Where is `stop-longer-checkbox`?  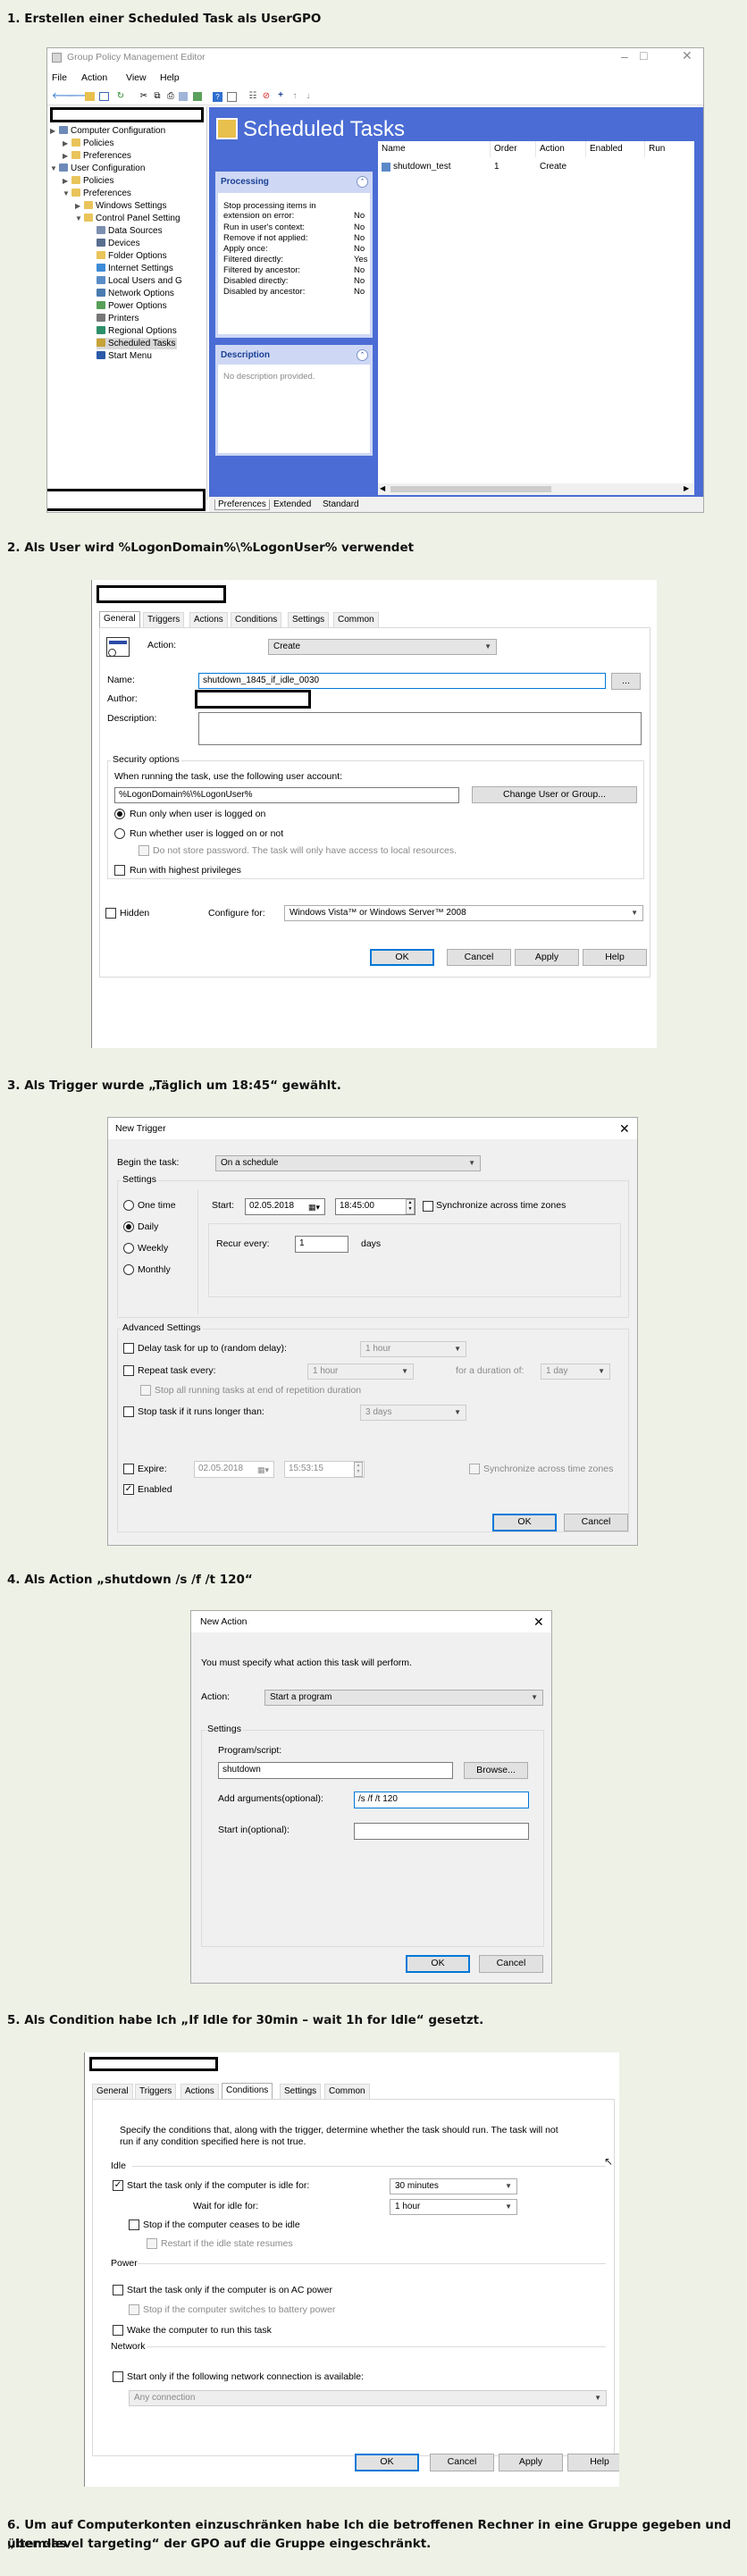 stop-longer-checkbox is located at coordinates (128, 1411).